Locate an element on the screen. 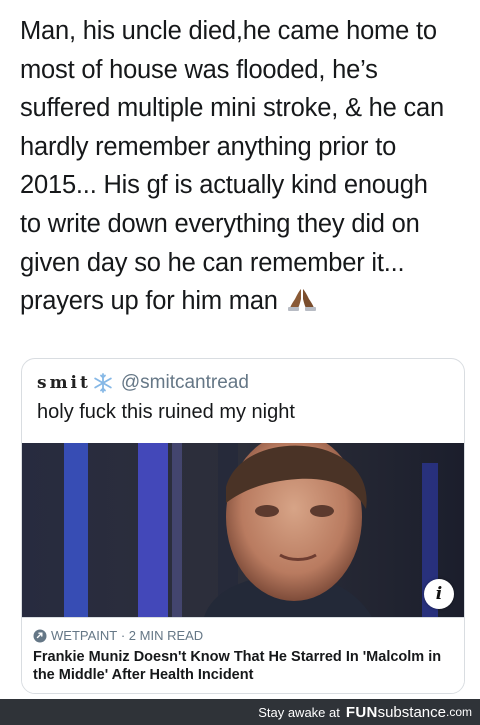 Image resolution: width=480 pixels, height=725 pixels. quote-header: smit @smitcantread is located at coordinates (143, 383).